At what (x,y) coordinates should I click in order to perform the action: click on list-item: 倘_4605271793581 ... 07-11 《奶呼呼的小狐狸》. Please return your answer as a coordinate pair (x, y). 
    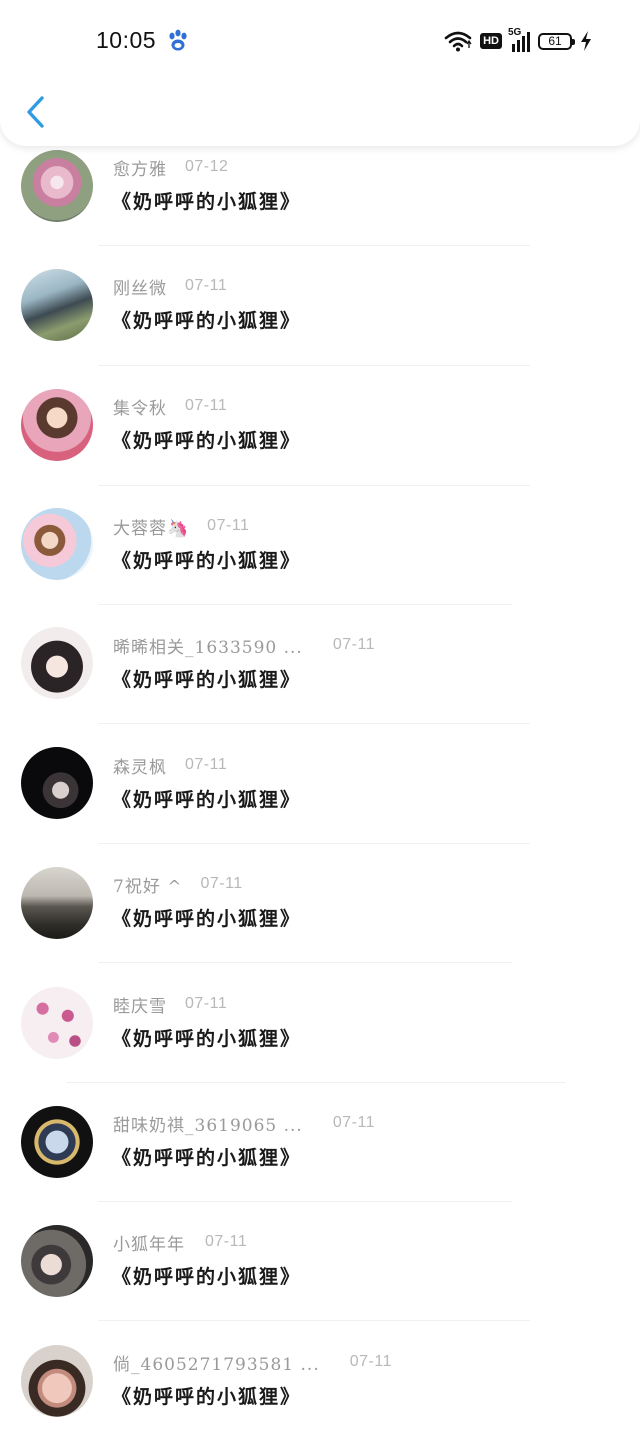
    Looking at the image, I should click on (320, 1384).